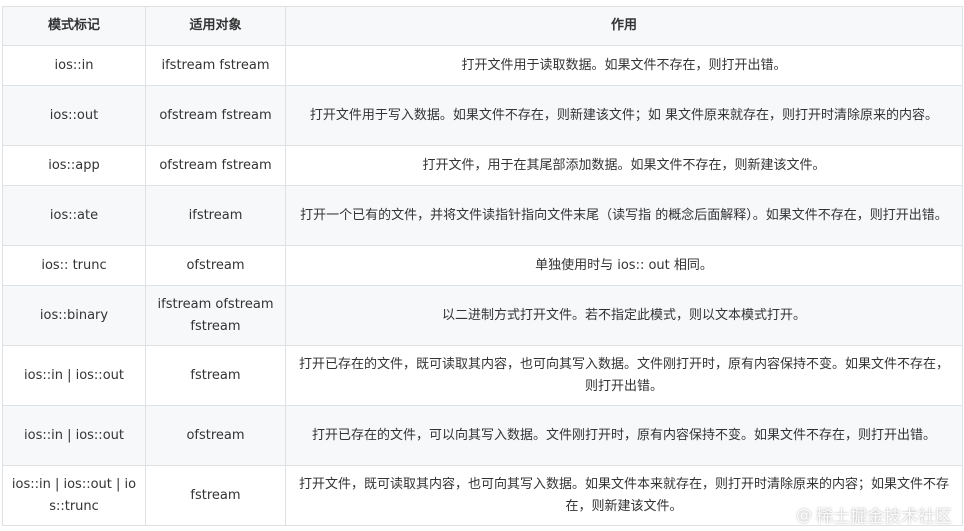 The image size is (964, 531). I want to click on cell-mode: ios::out, so click(74, 115).